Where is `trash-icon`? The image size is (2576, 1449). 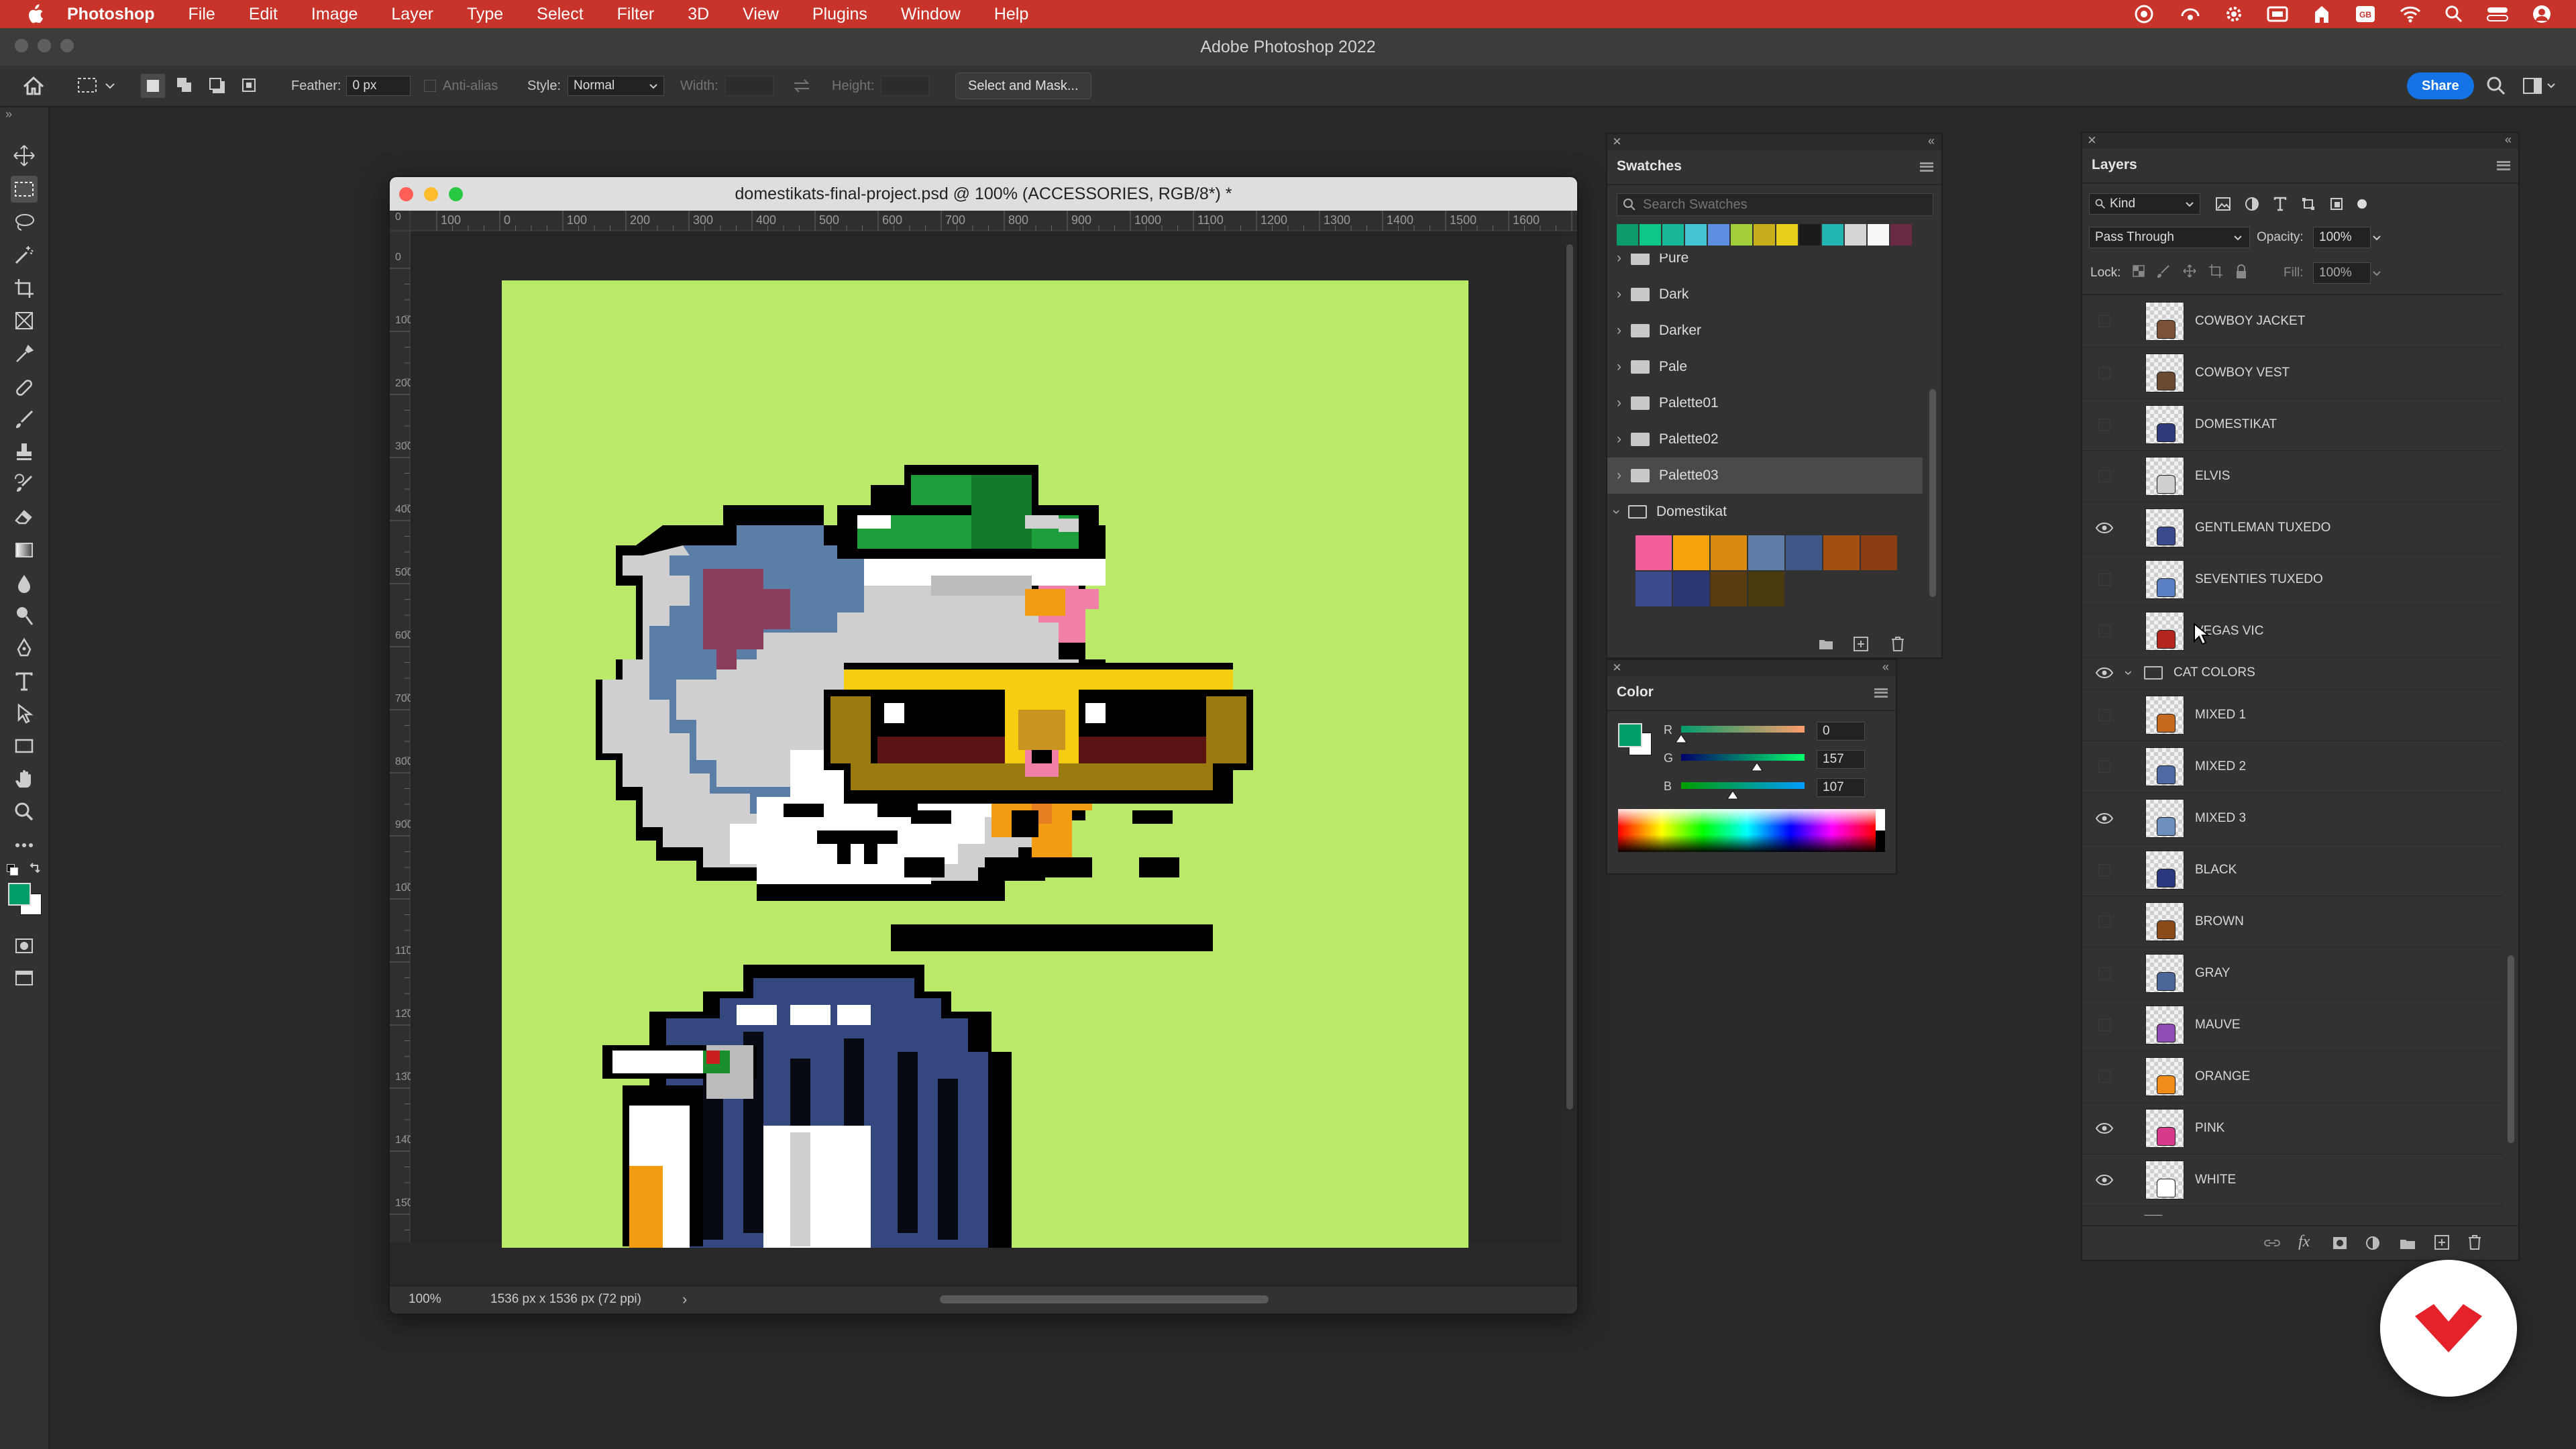
trash-icon is located at coordinates (2474, 1242).